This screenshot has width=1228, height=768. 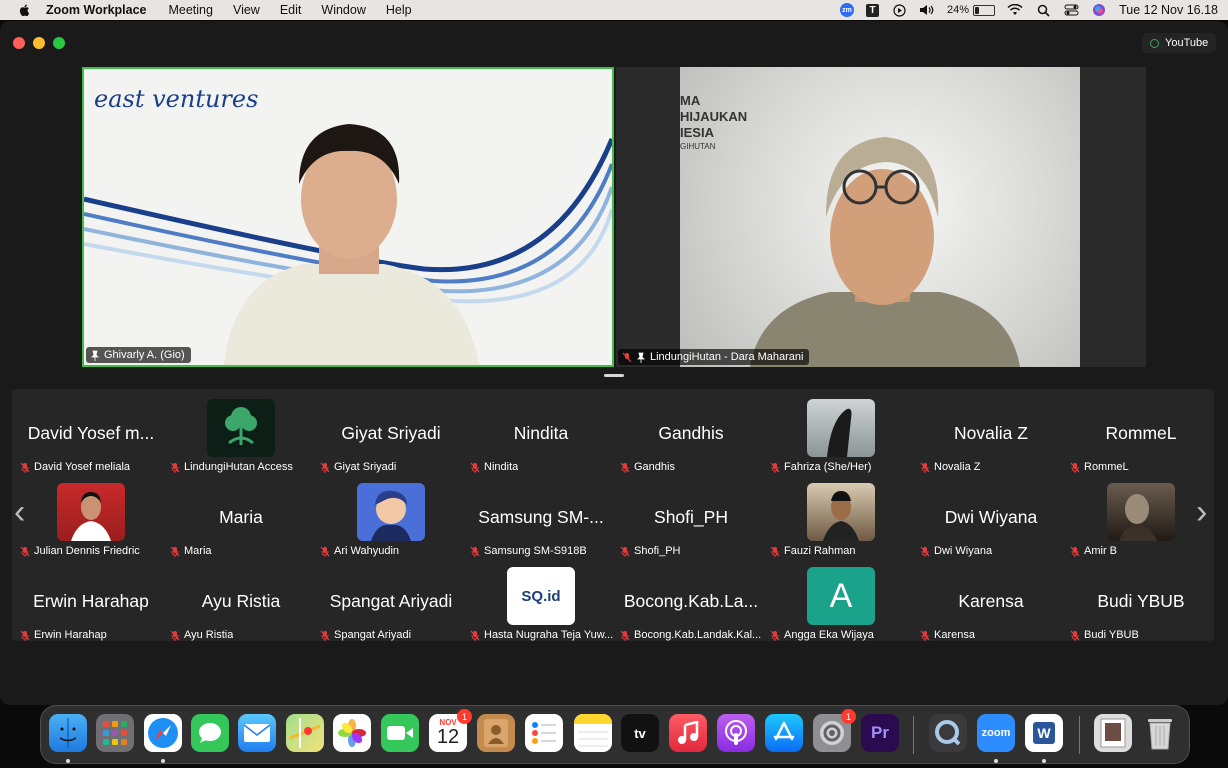 What do you see at coordinates (899, 10) in the screenshot?
I see `play-icon` at bounding box center [899, 10].